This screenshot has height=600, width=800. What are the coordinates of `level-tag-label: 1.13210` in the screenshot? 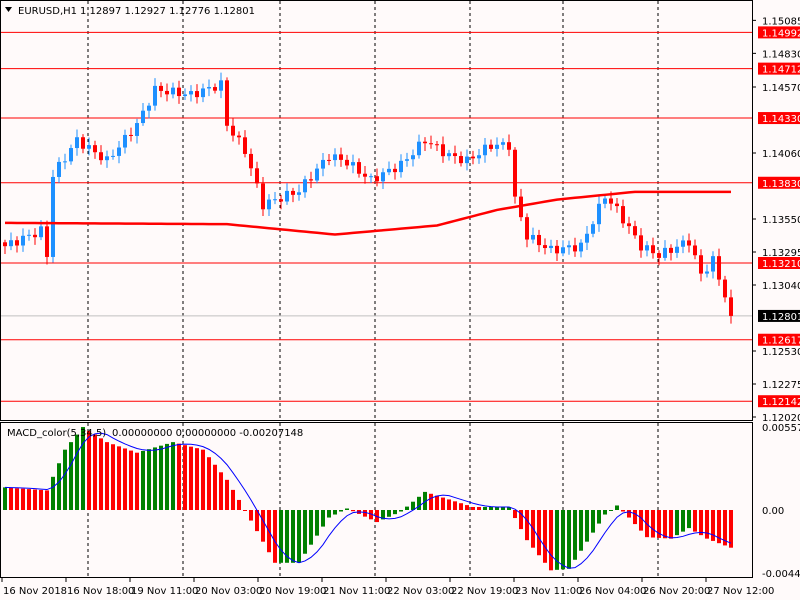 It's located at (781, 264).